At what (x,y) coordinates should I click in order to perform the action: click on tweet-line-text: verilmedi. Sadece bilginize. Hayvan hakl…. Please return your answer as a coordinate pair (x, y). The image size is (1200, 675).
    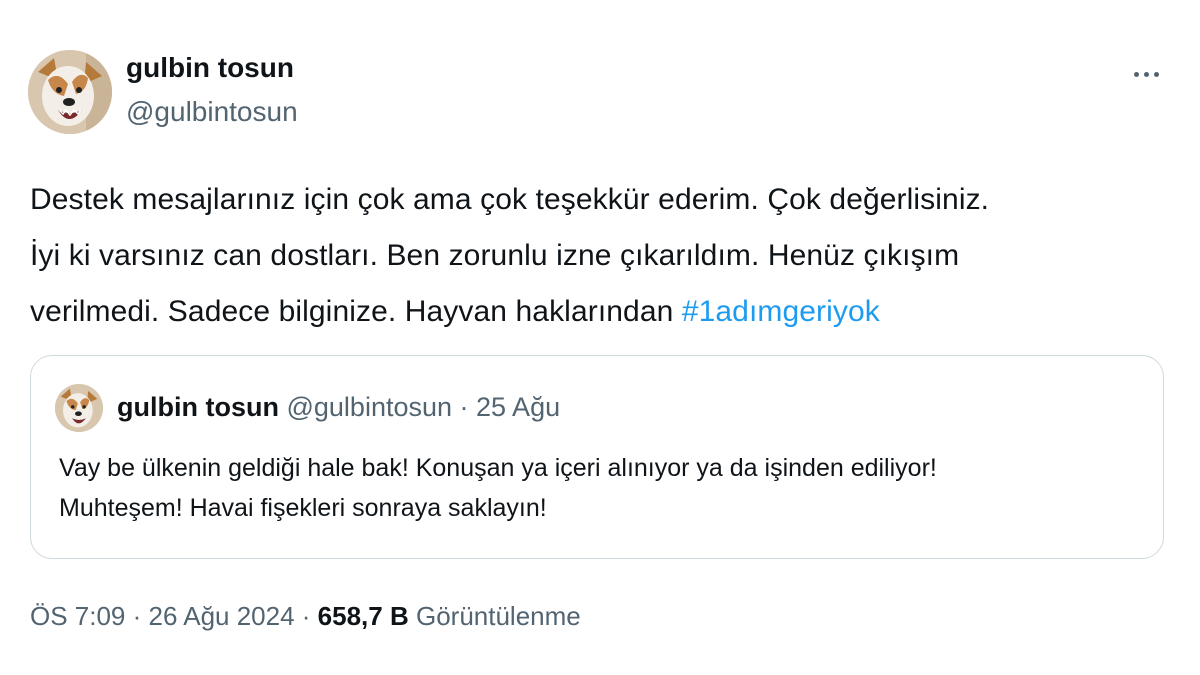
    Looking at the image, I should click on (356, 311).